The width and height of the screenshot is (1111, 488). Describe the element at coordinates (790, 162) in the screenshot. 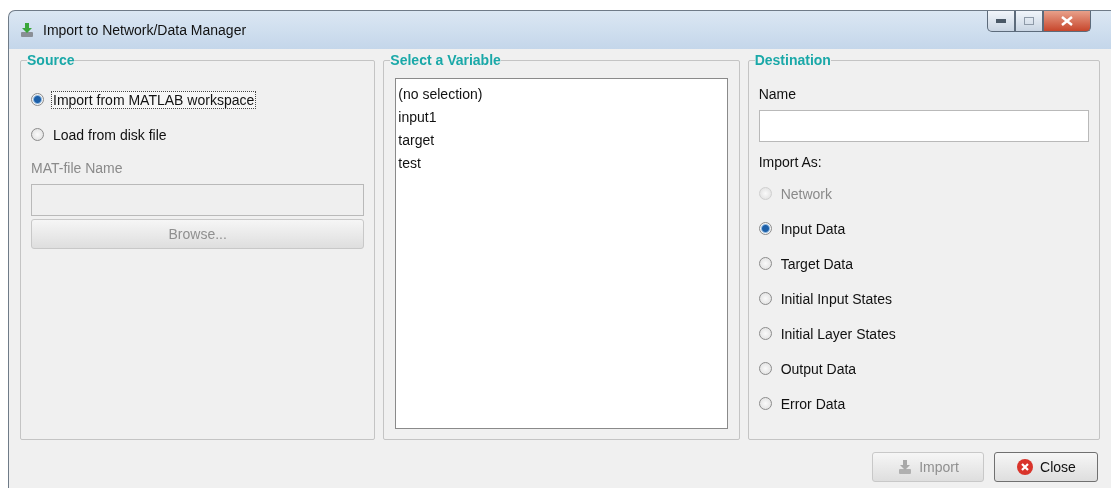

I see `field-label: Import As:` at that location.